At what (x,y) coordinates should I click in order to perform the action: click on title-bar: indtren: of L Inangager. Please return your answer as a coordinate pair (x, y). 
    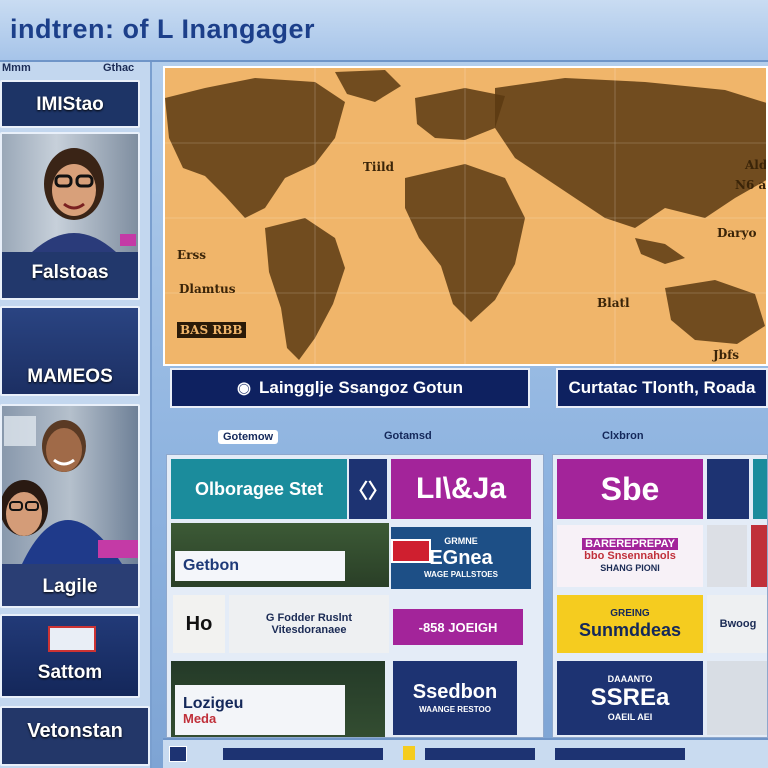
    Looking at the image, I should click on (384, 31).